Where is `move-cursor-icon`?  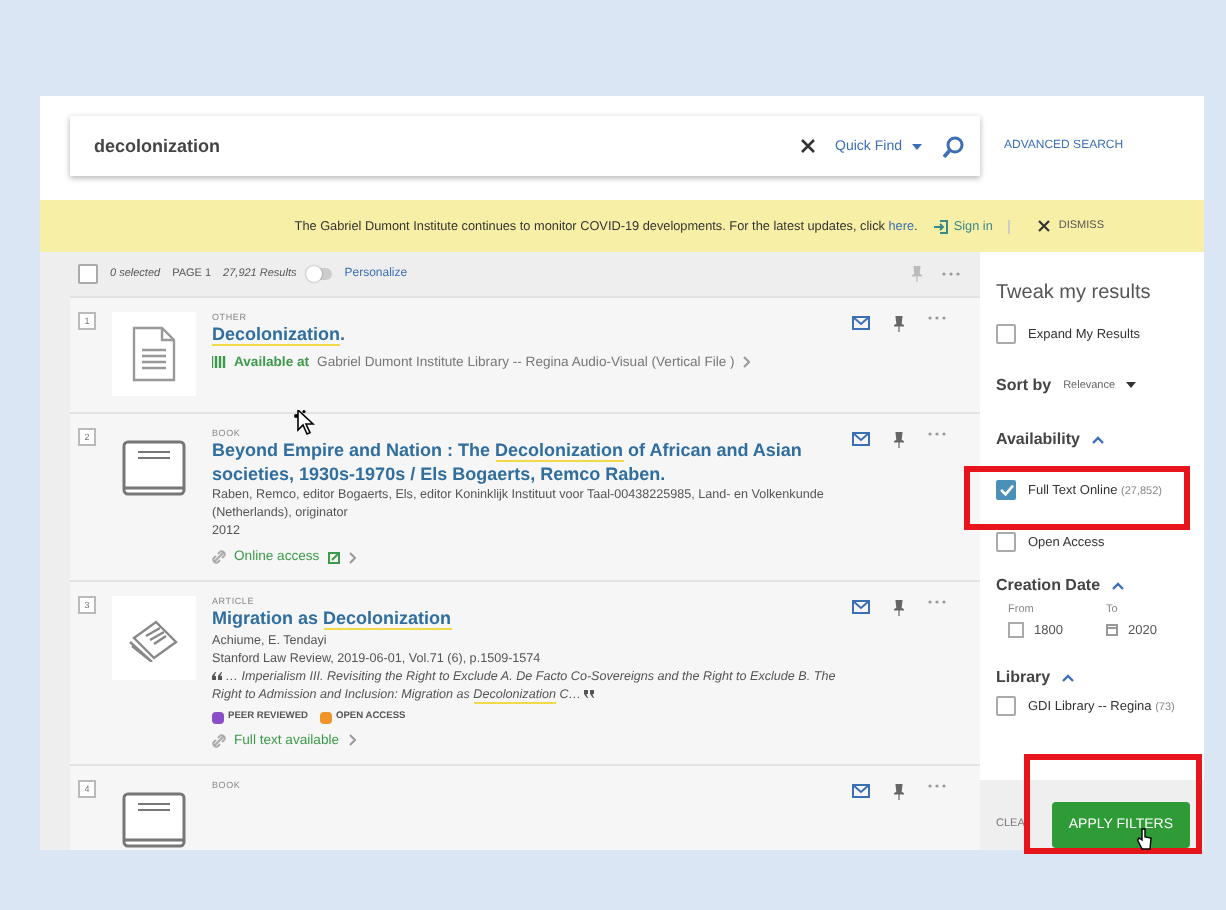
move-cursor-icon is located at coordinates (306, 424).